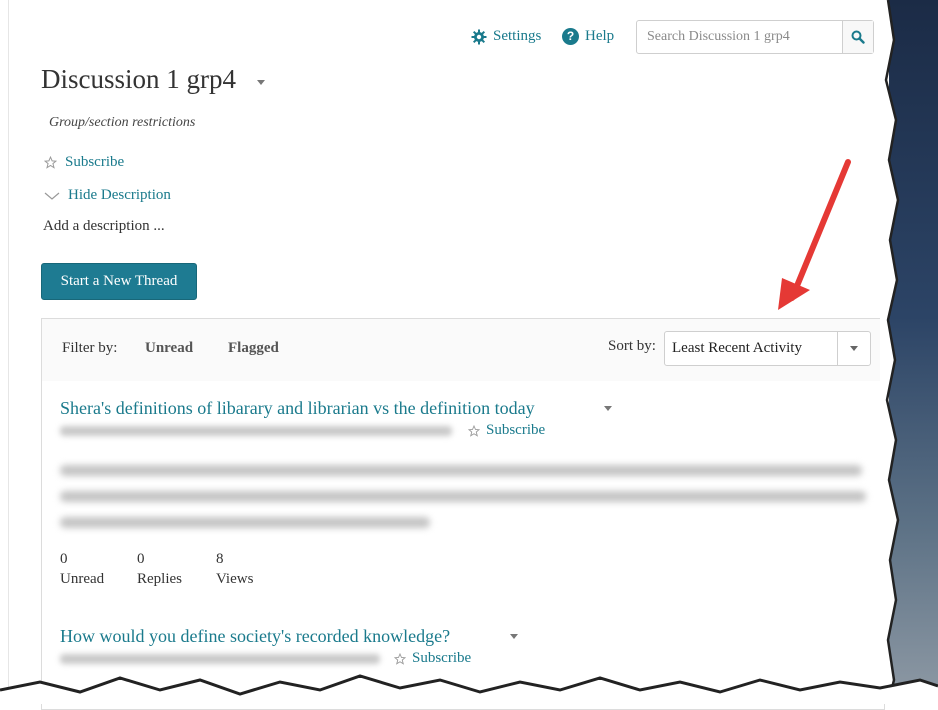  What do you see at coordinates (479, 36) in the screenshot?
I see `gear-icon` at bounding box center [479, 36].